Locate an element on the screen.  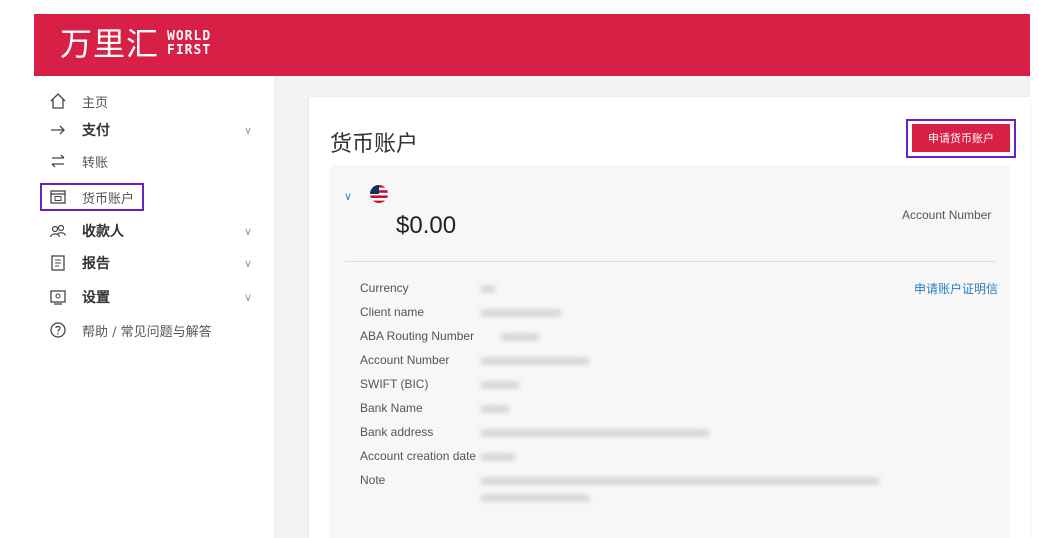
page-title: 货币账户 is located at coordinates (374, 144).